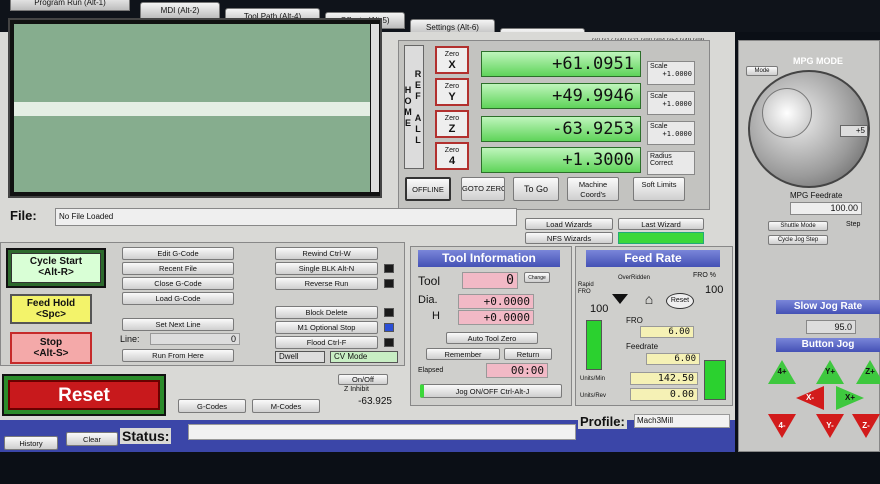  What do you see at coordinates (492, 338) in the screenshot?
I see `auto-tool-zero-button: Auto Tool Zero` at bounding box center [492, 338].